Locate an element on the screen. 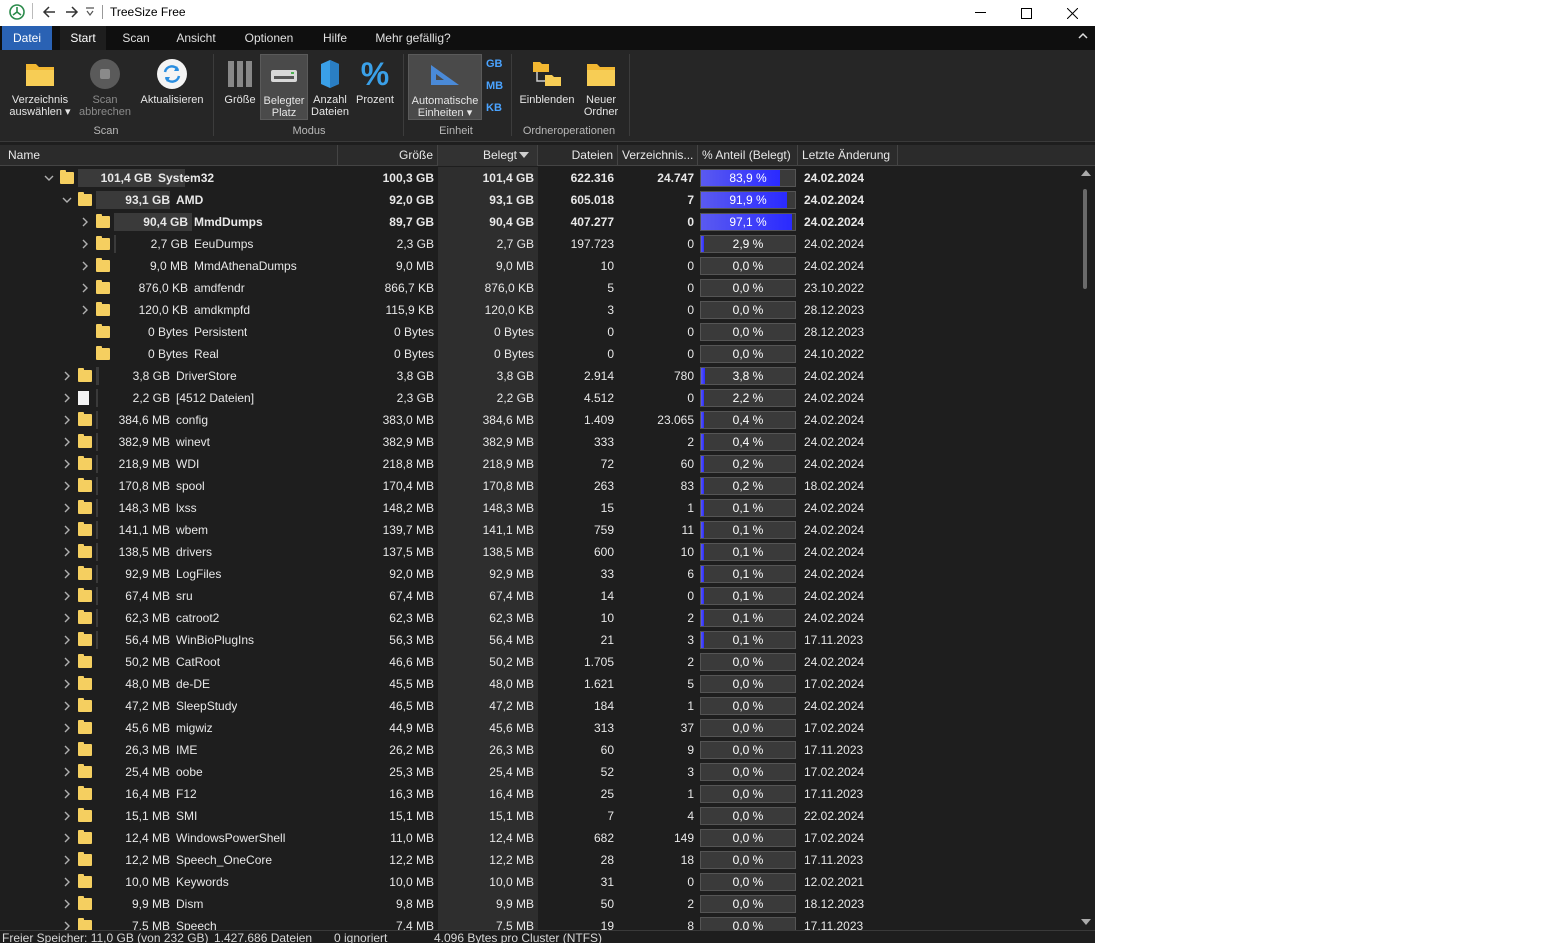  row-name: LogFiles is located at coordinates (198, 574).